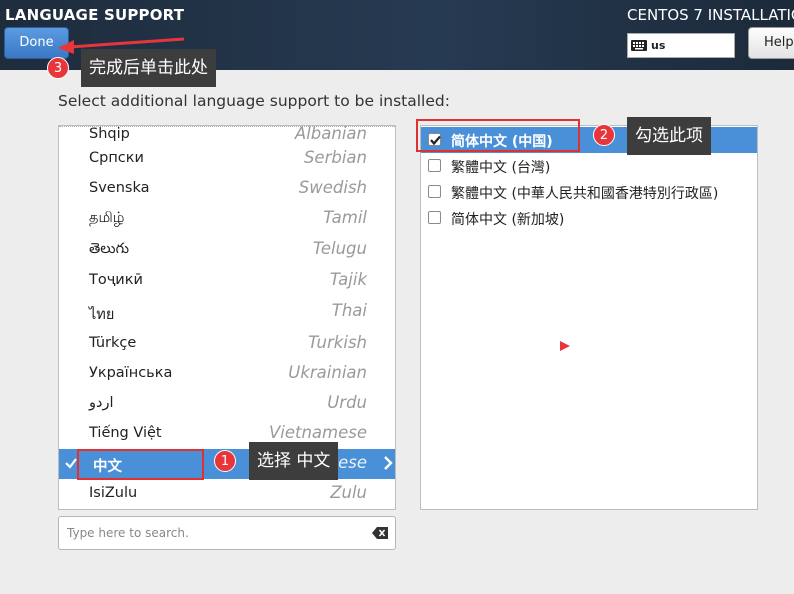  I want to click on language-row: Türkçe Turkish, so click(227, 344).